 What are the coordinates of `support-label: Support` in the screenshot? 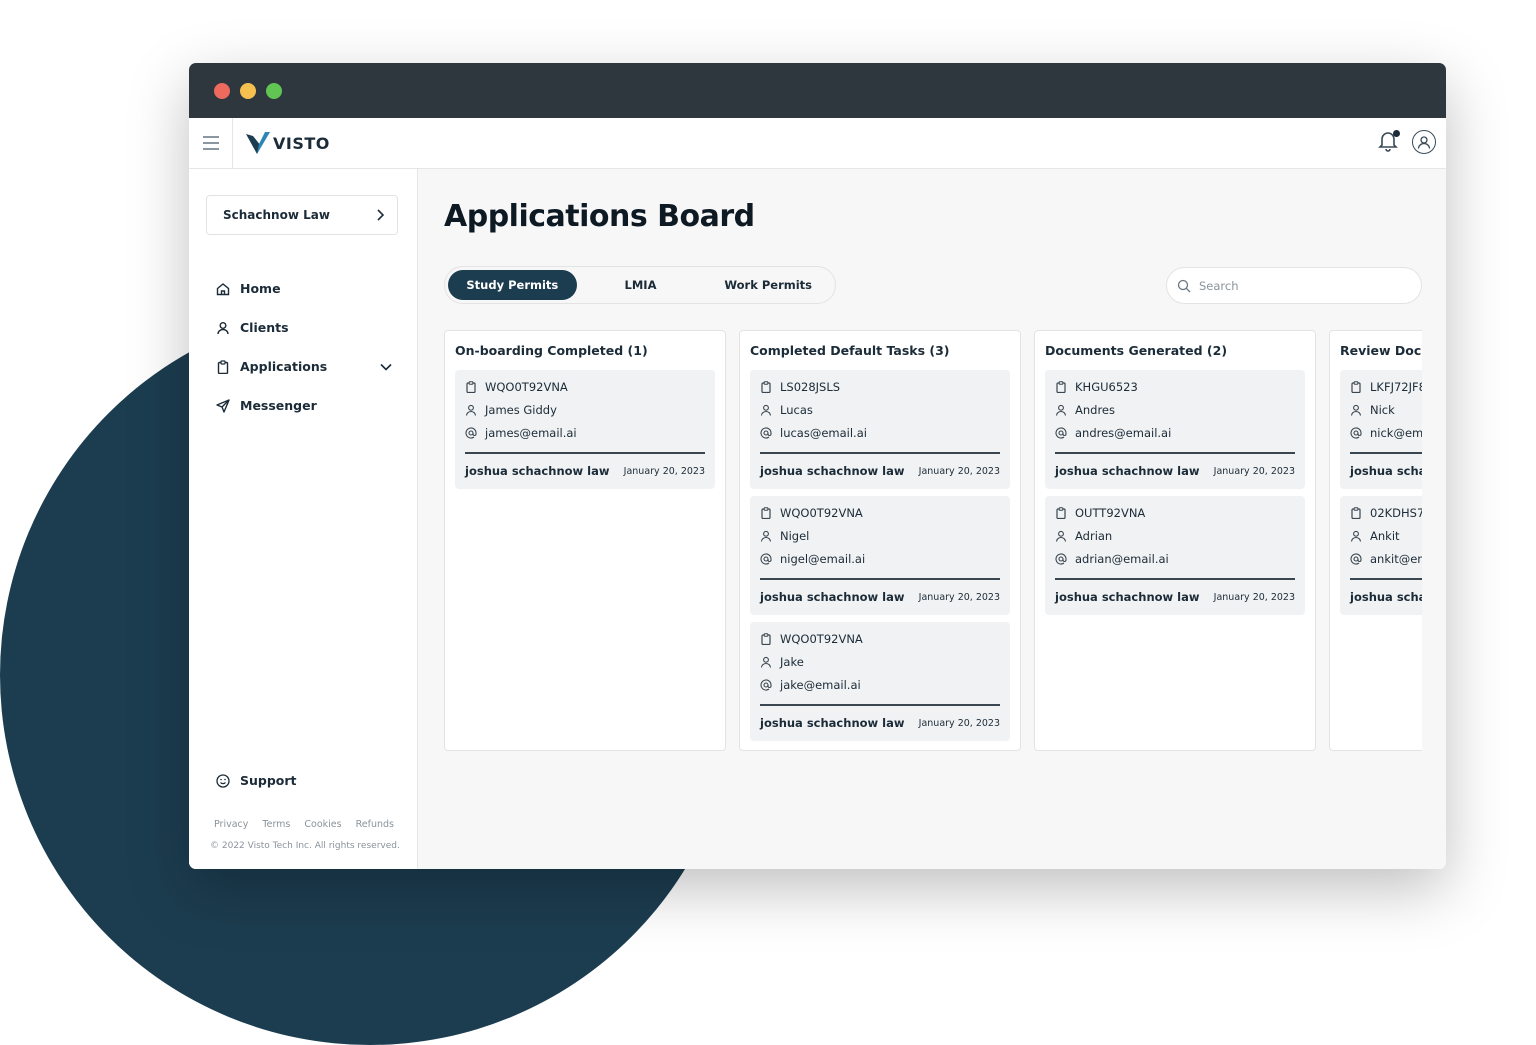 It's located at (268, 780).